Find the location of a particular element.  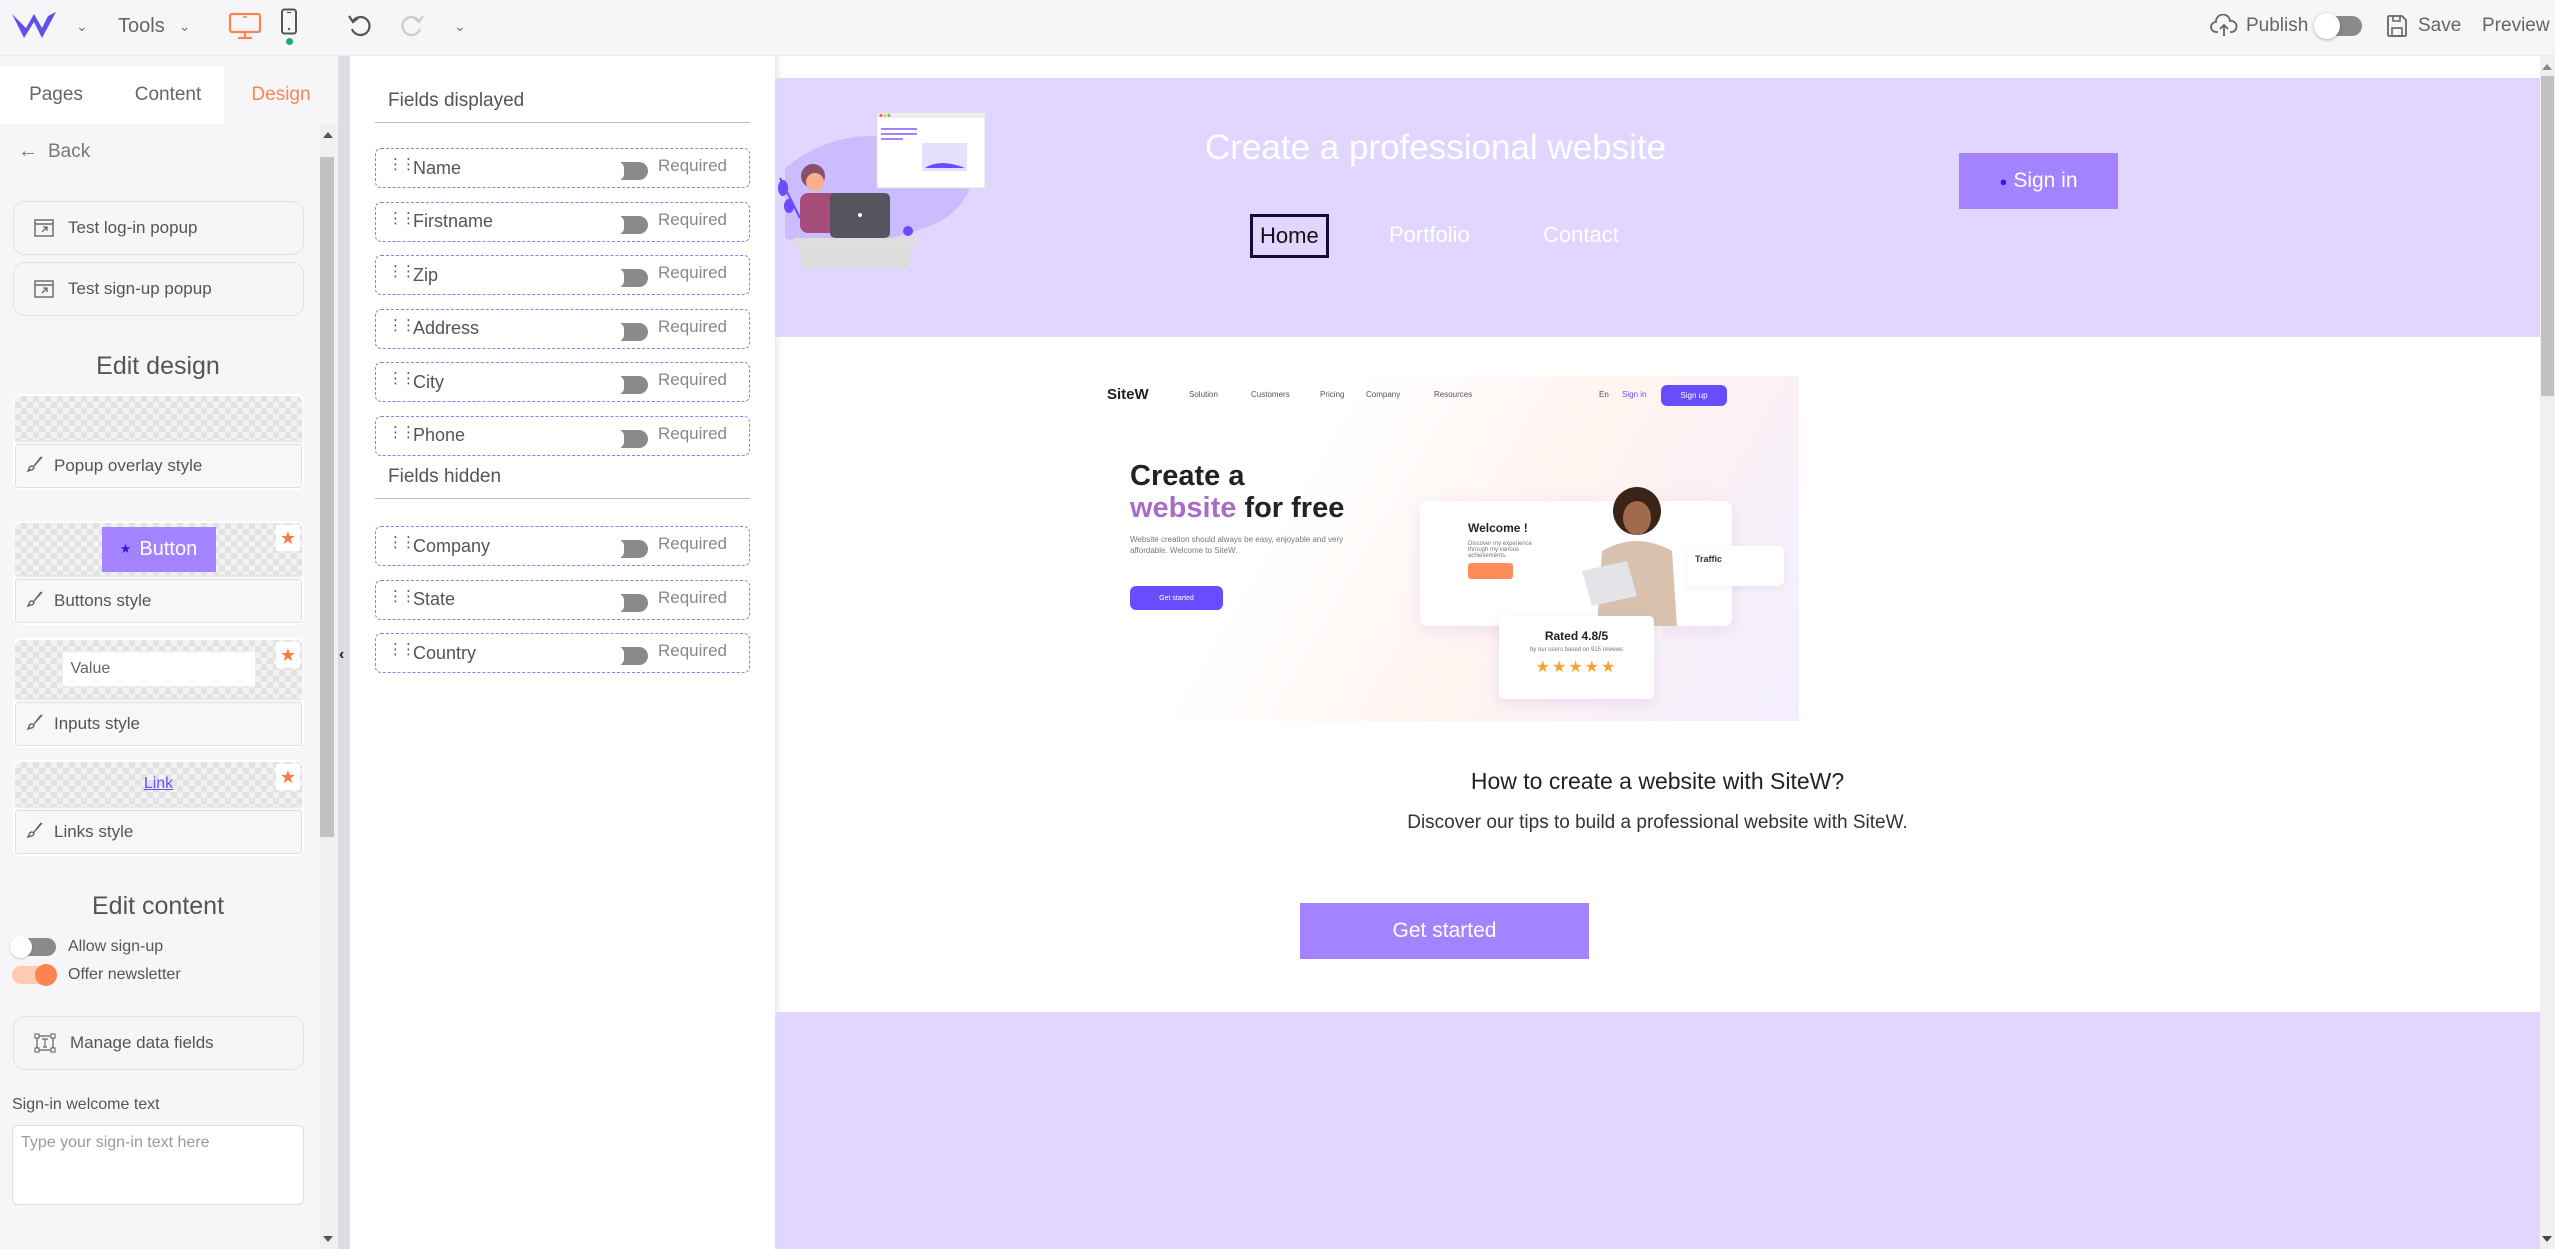

allow-signup-toggle is located at coordinates (33, 947).